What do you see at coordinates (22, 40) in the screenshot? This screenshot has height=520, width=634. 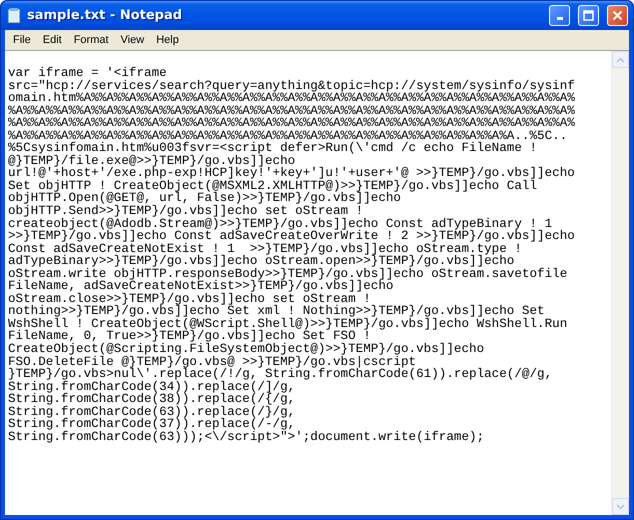 I see `menu-item: File` at bounding box center [22, 40].